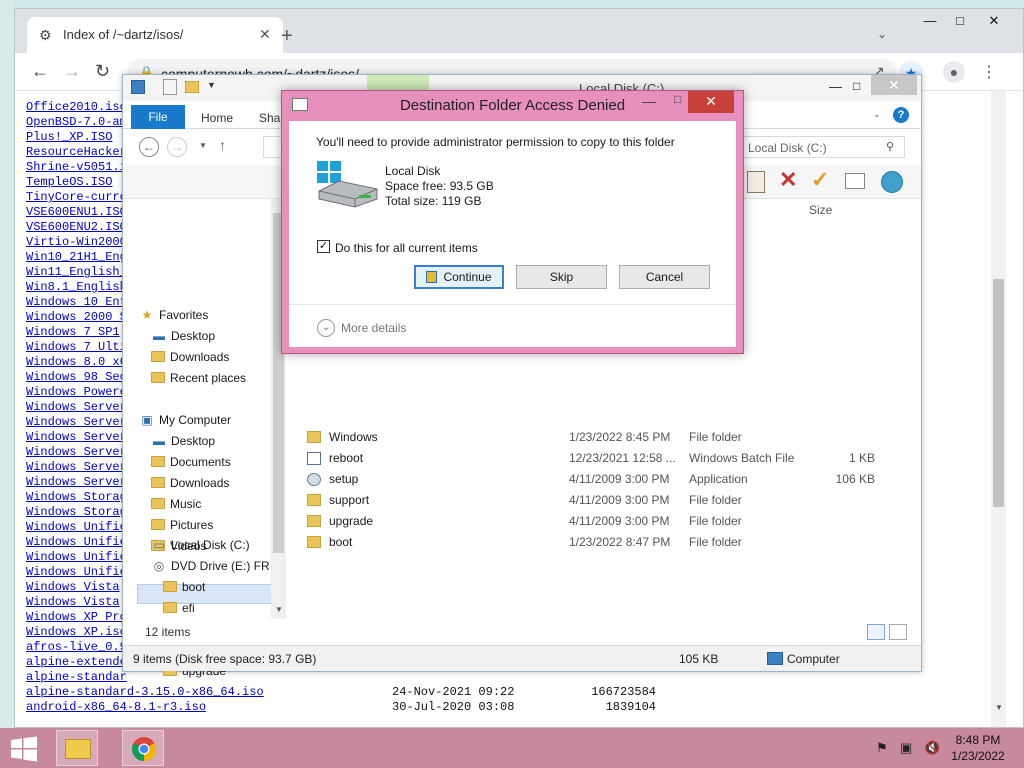 The height and width of the screenshot is (768, 1024). What do you see at coordinates (76, 617) in the screenshot?
I see `listing-link: Windows XP Pro` at bounding box center [76, 617].